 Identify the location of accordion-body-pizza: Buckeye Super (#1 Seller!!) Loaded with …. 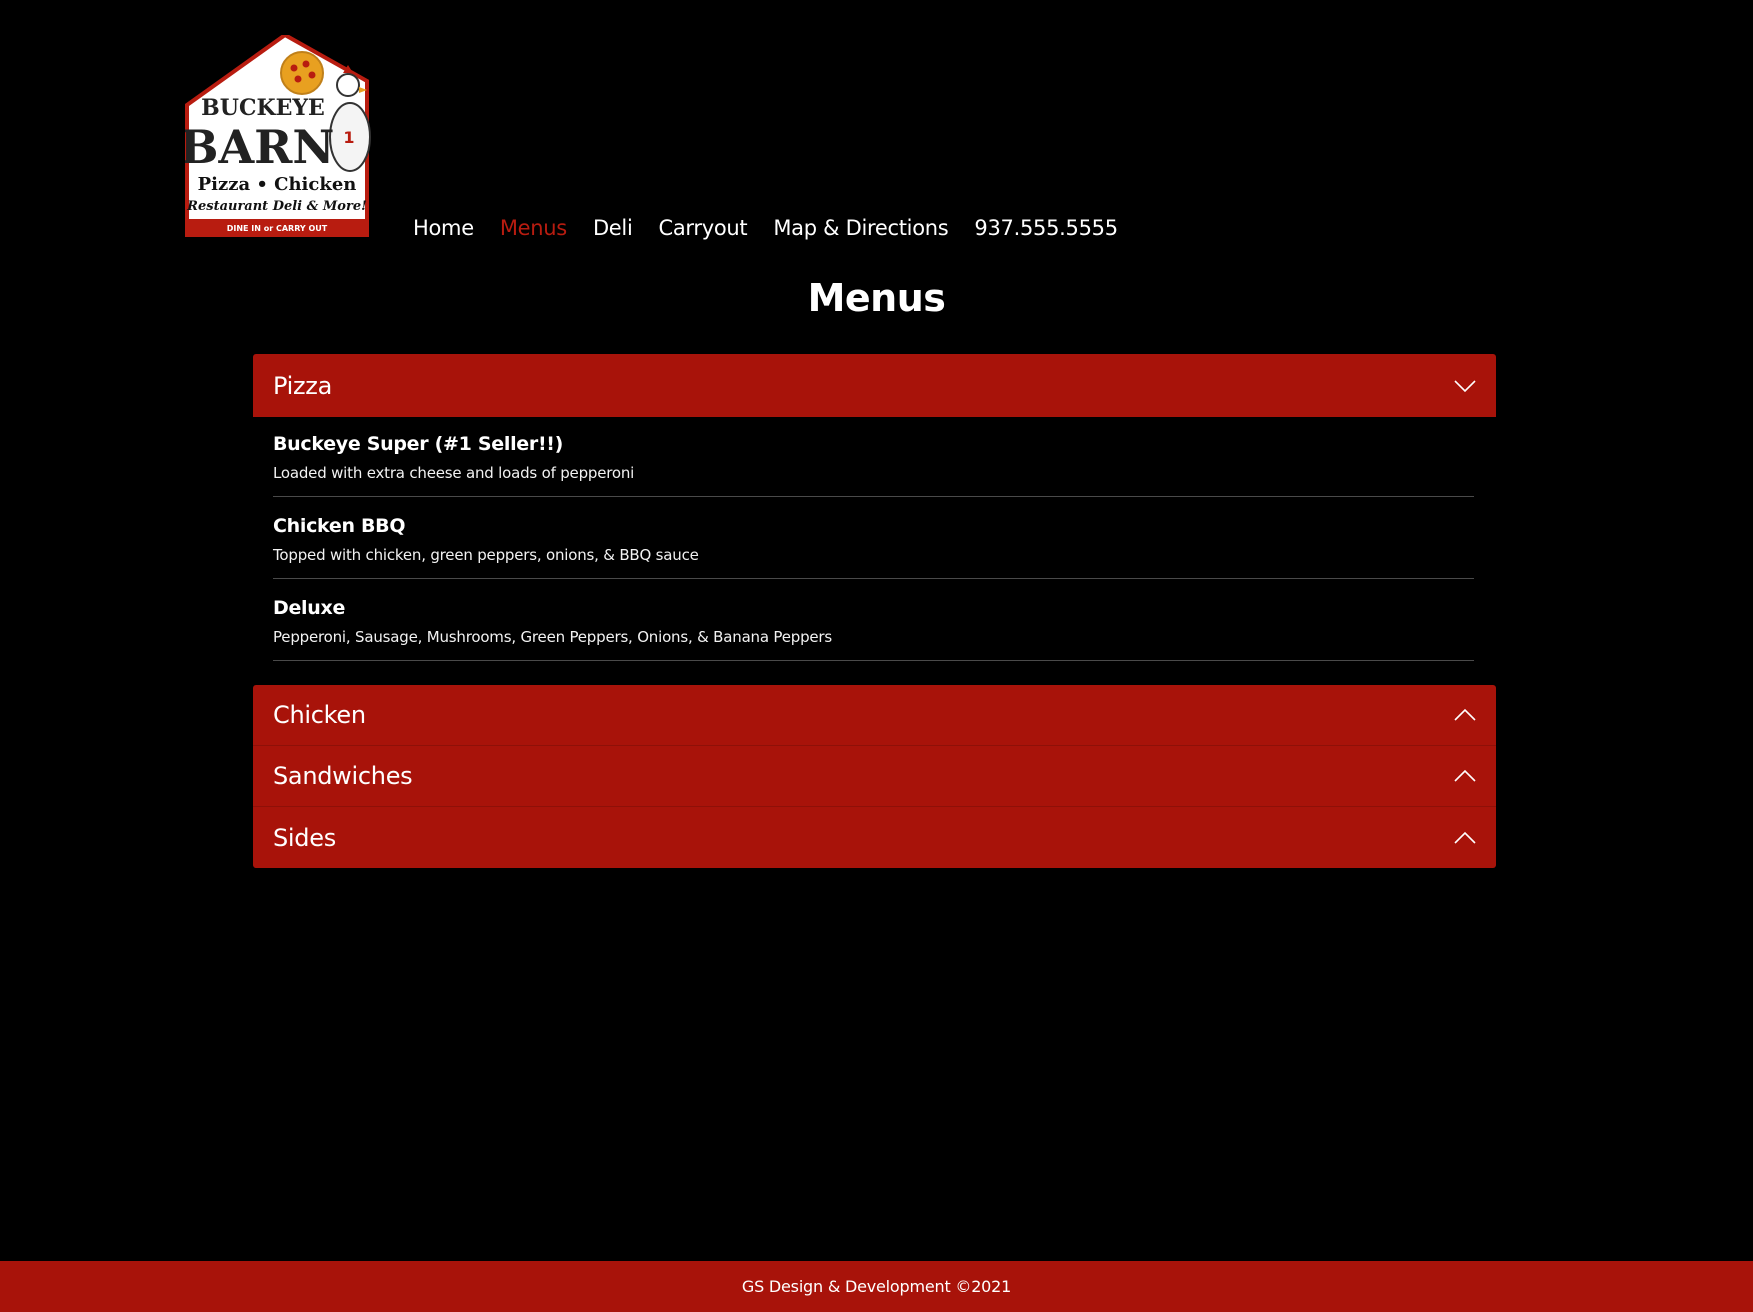
(874, 551).